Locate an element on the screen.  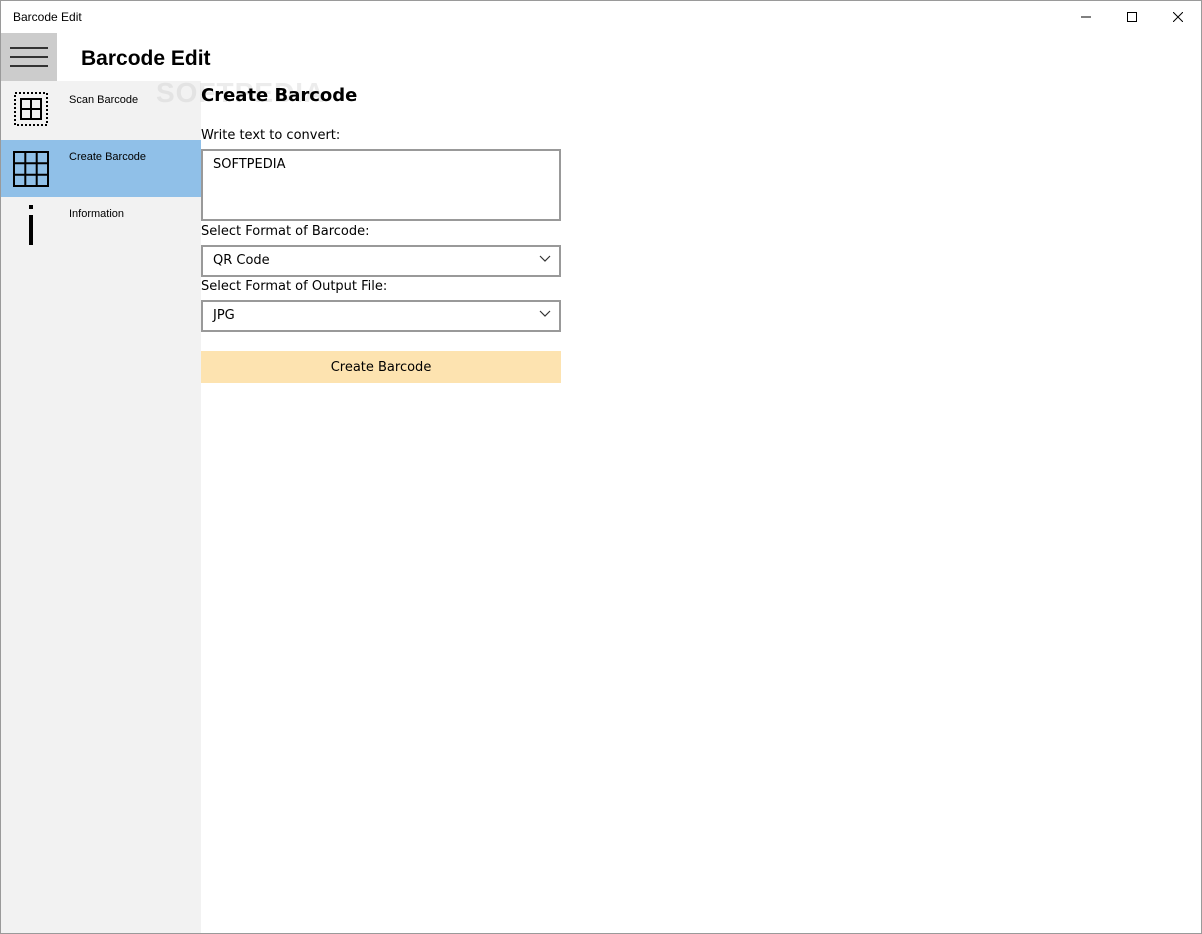
barcode-format-label: Select Format of Barcode: is located at coordinates (285, 231).